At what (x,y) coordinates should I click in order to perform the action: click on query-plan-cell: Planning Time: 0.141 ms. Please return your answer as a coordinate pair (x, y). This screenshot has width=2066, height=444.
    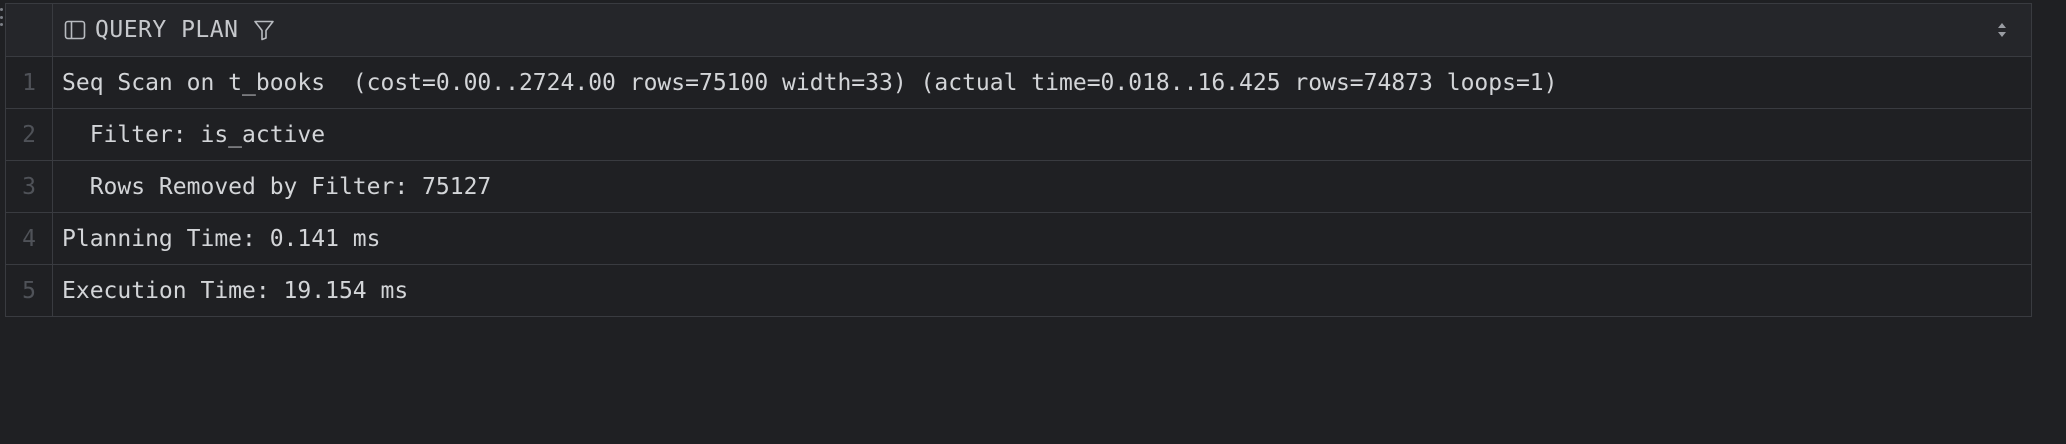
    Looking at the image, I should click on (1042, 238).